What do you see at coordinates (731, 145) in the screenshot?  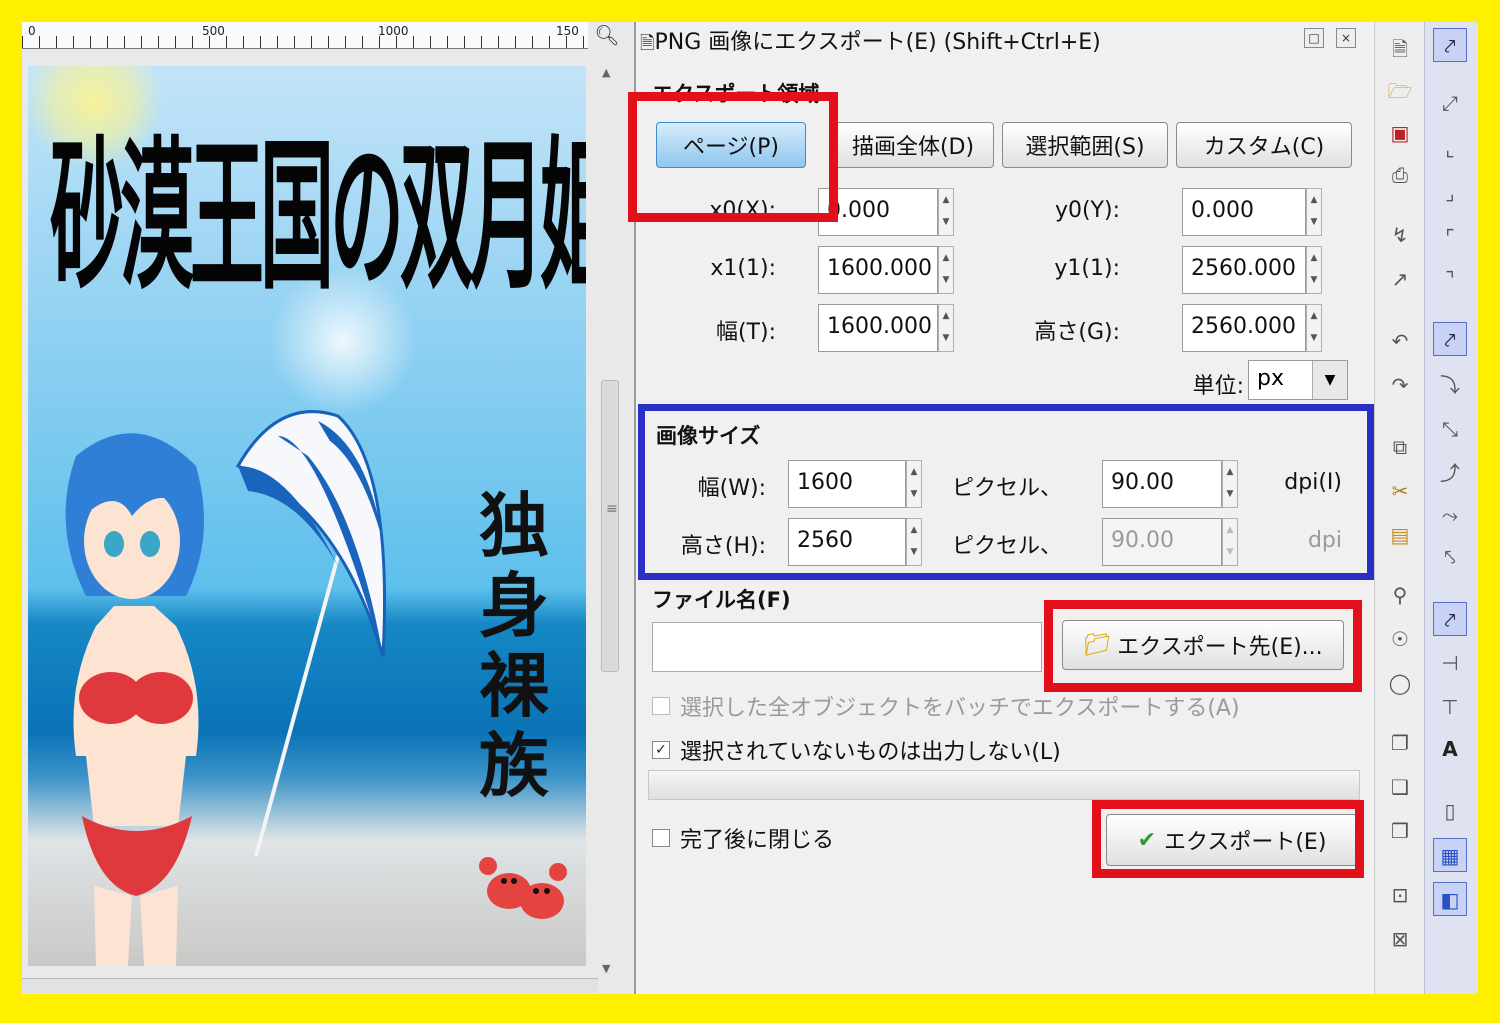 I see `area-page-button: ページ(P)` at bounding box center [731, 145].